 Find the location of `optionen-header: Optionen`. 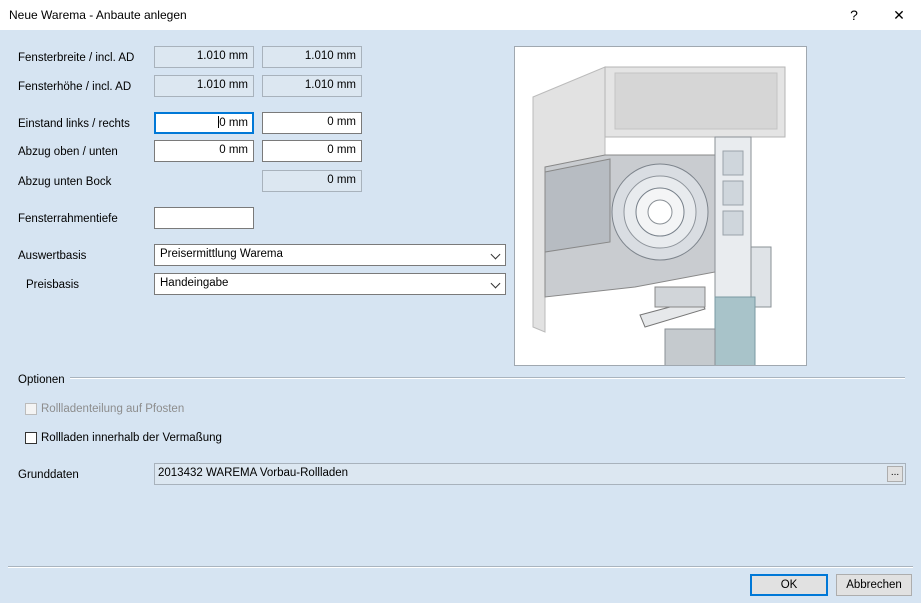

optionen-header: Optionen is located at coordinates (41, 380).